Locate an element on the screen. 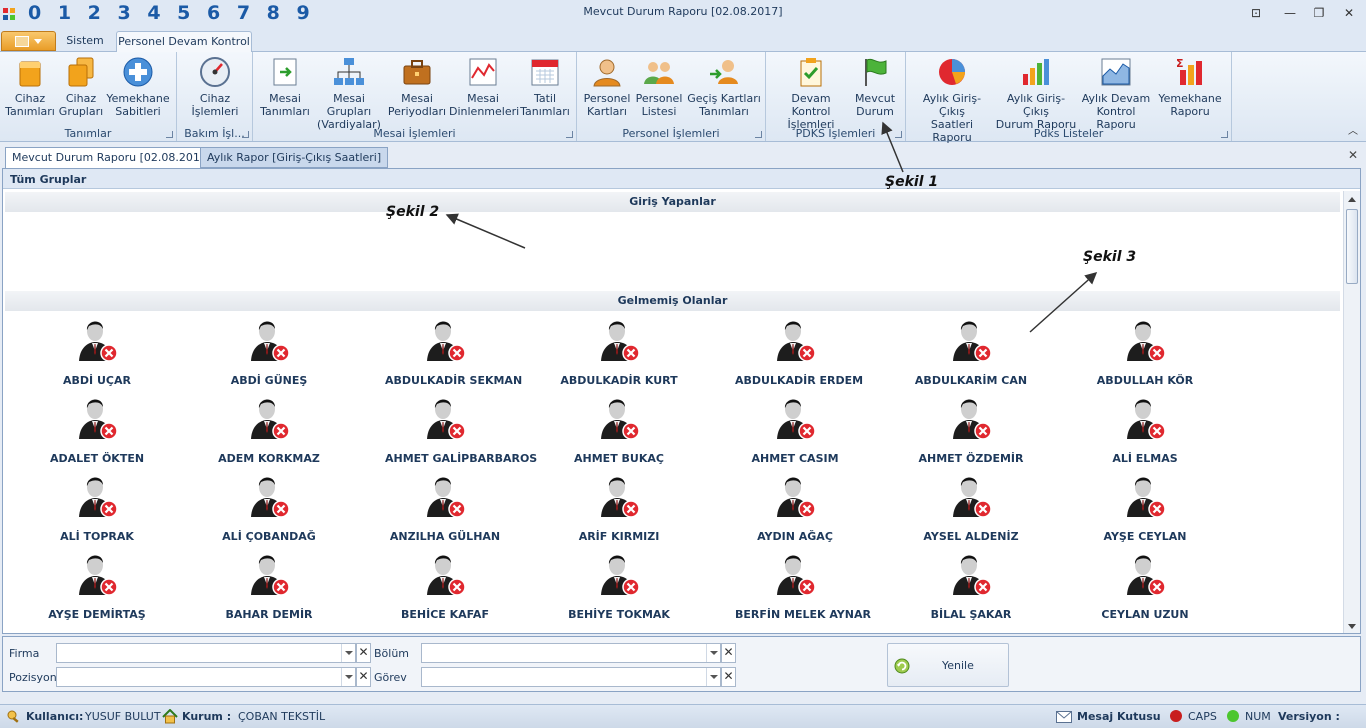  gauge-icon is located at coordinates (215, 72).